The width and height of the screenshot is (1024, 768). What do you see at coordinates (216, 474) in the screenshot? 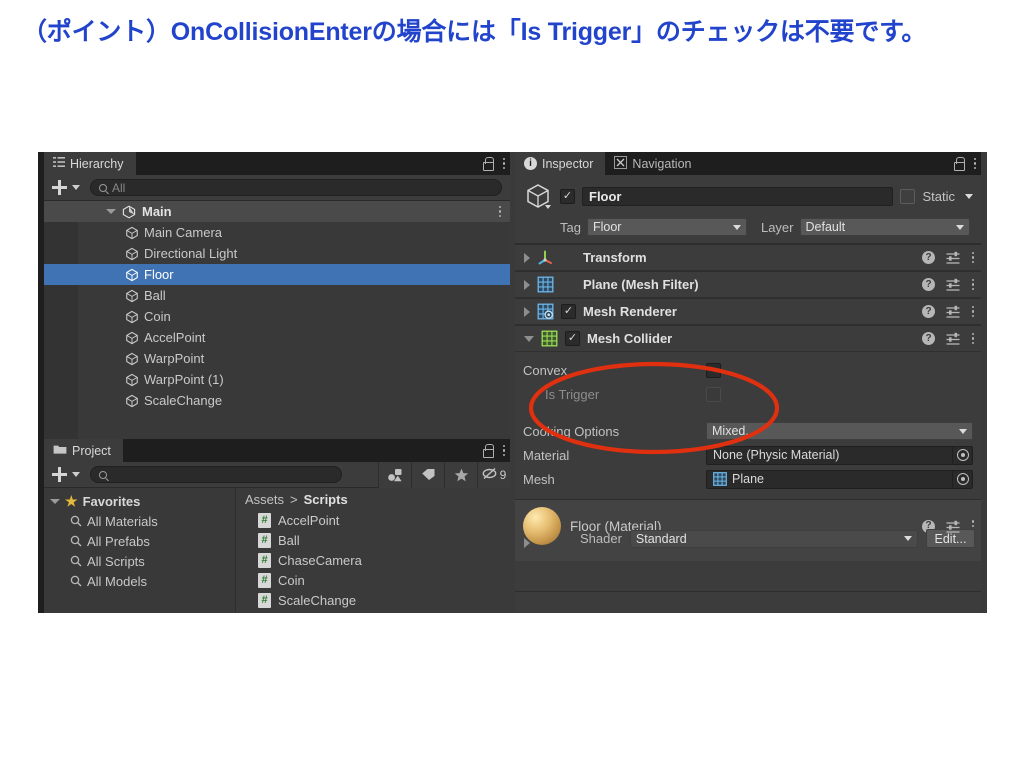
I see `project-search-input` at bounding box center [216, 474].